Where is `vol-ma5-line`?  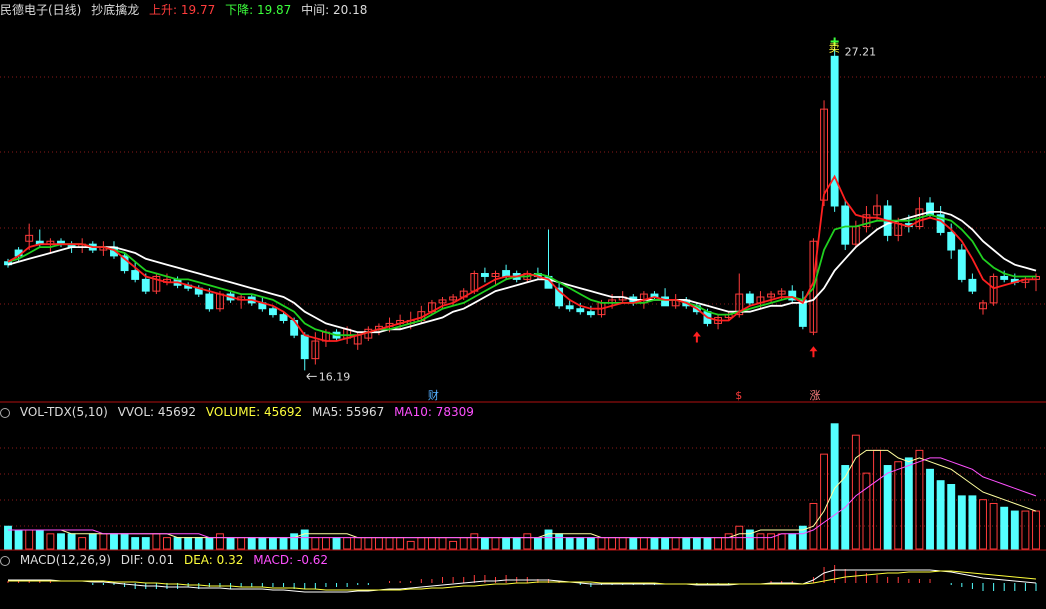
vol-ma5-line is located at coordinates (522, 494).